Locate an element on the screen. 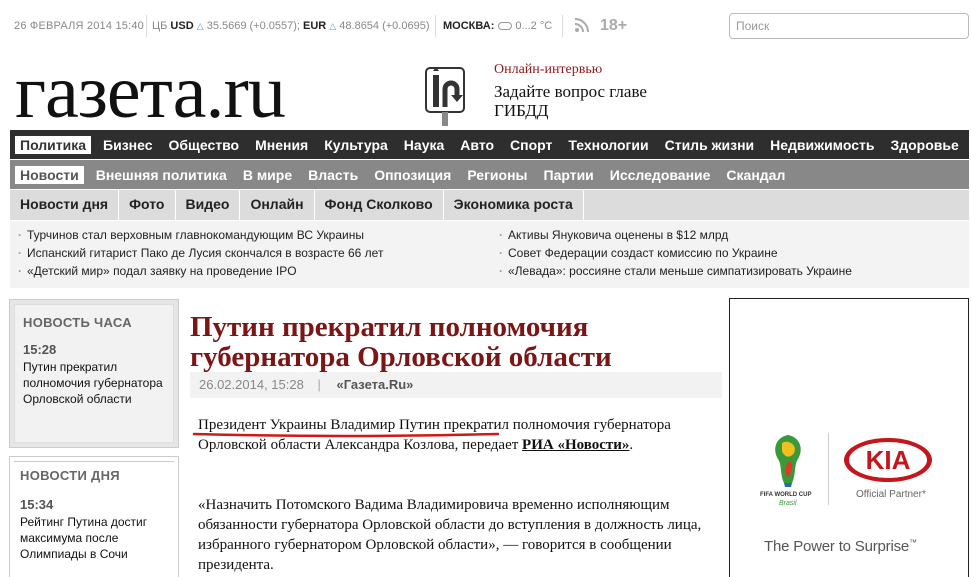 The width and height of the screenshot is (971, 577). main-nav-item: Здоровье is located at coordinates (924, 145).